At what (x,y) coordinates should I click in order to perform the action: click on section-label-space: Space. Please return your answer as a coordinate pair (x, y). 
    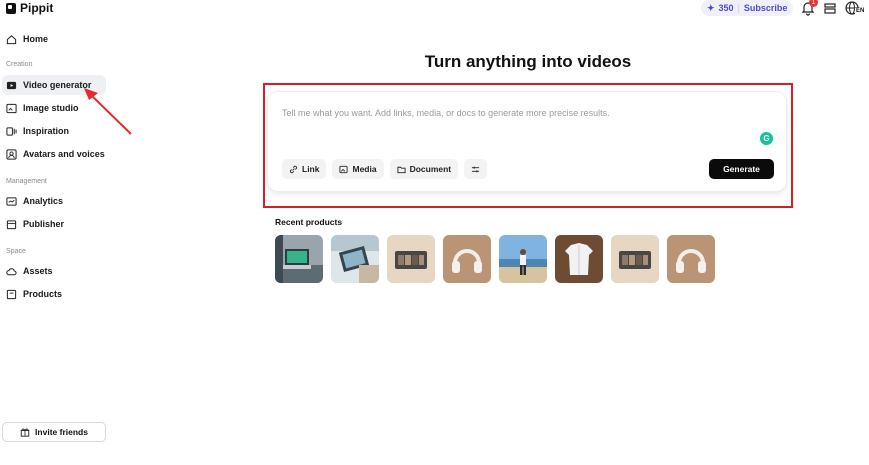
    Looking at the image, I should click on (16, 251).